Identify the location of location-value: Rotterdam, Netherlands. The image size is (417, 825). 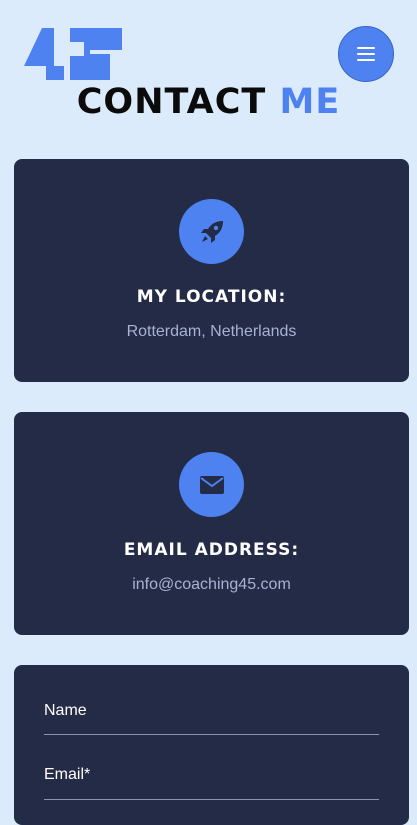
(211, 331).